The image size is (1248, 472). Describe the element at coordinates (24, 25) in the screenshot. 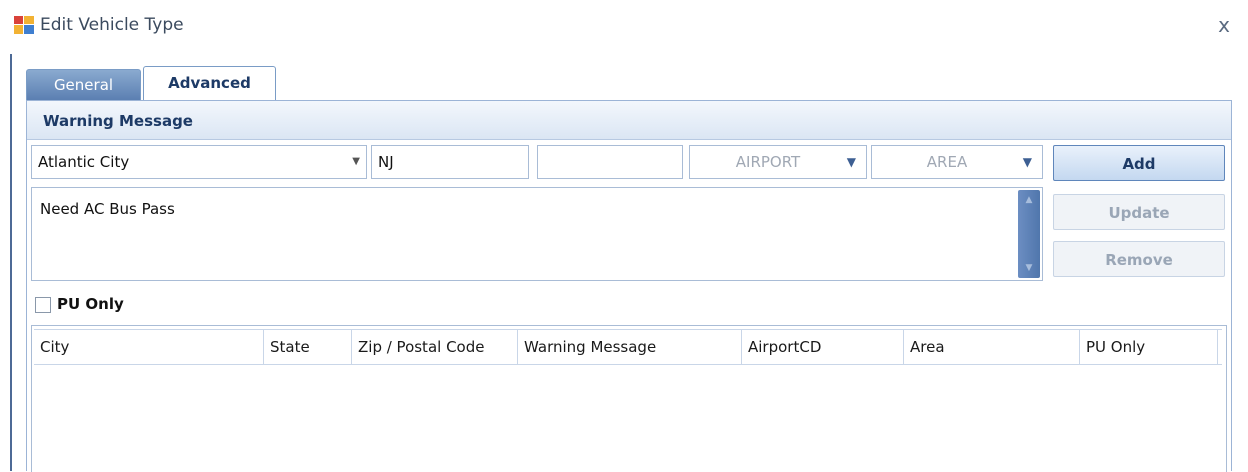

I see `window-app-icon` at that location.